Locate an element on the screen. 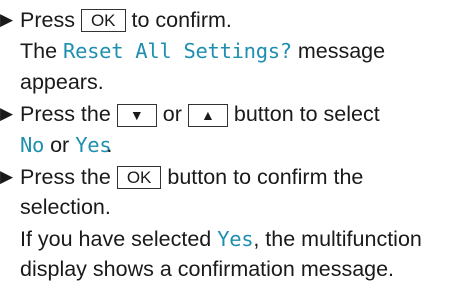 This screenshot has width=461, height=285. text: The is located at coordinates (39, 51).